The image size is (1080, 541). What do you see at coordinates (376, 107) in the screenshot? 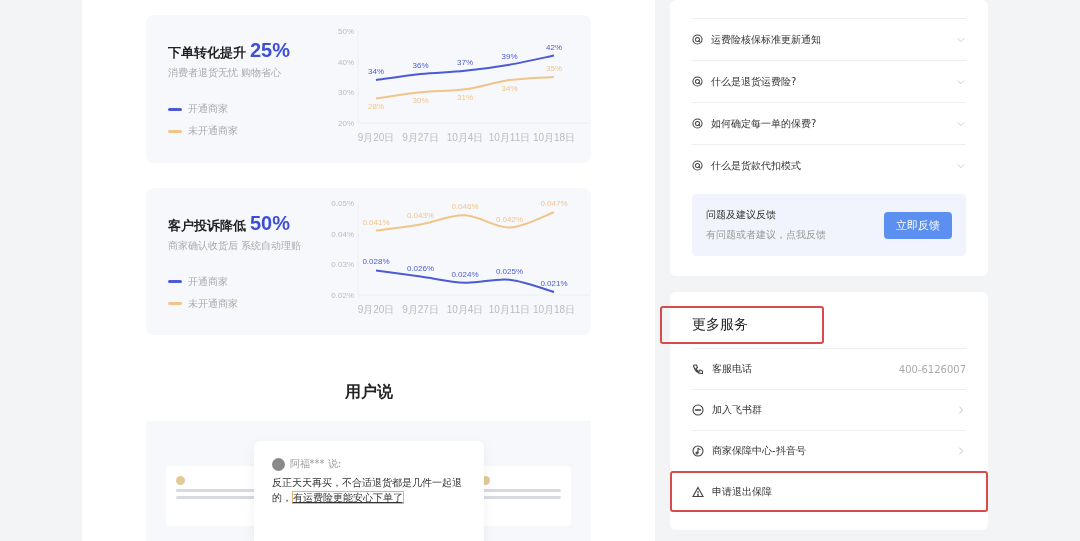
I see `data-label: 28%` at bounding box center [376, 107].